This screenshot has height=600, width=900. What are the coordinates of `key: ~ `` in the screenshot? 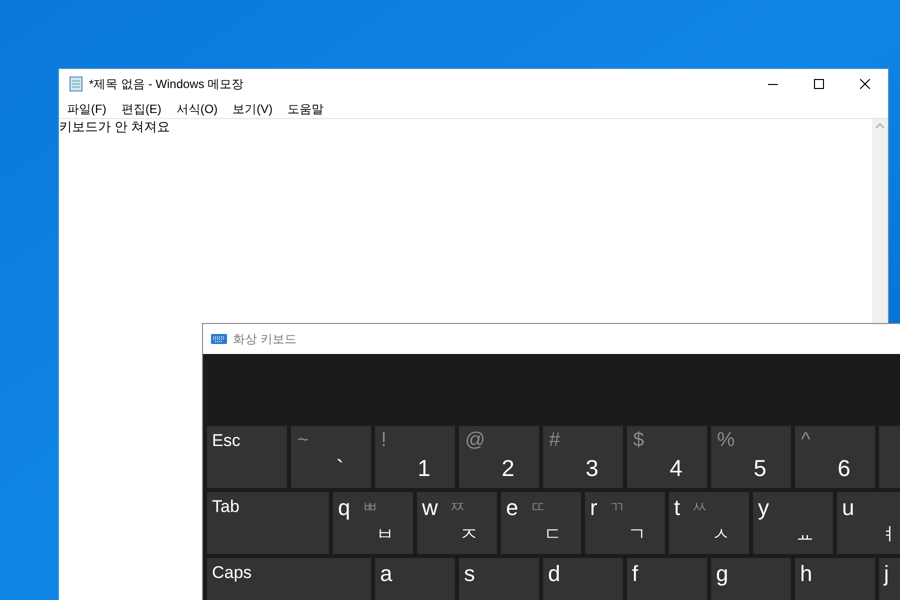 It's located at (331, 457).